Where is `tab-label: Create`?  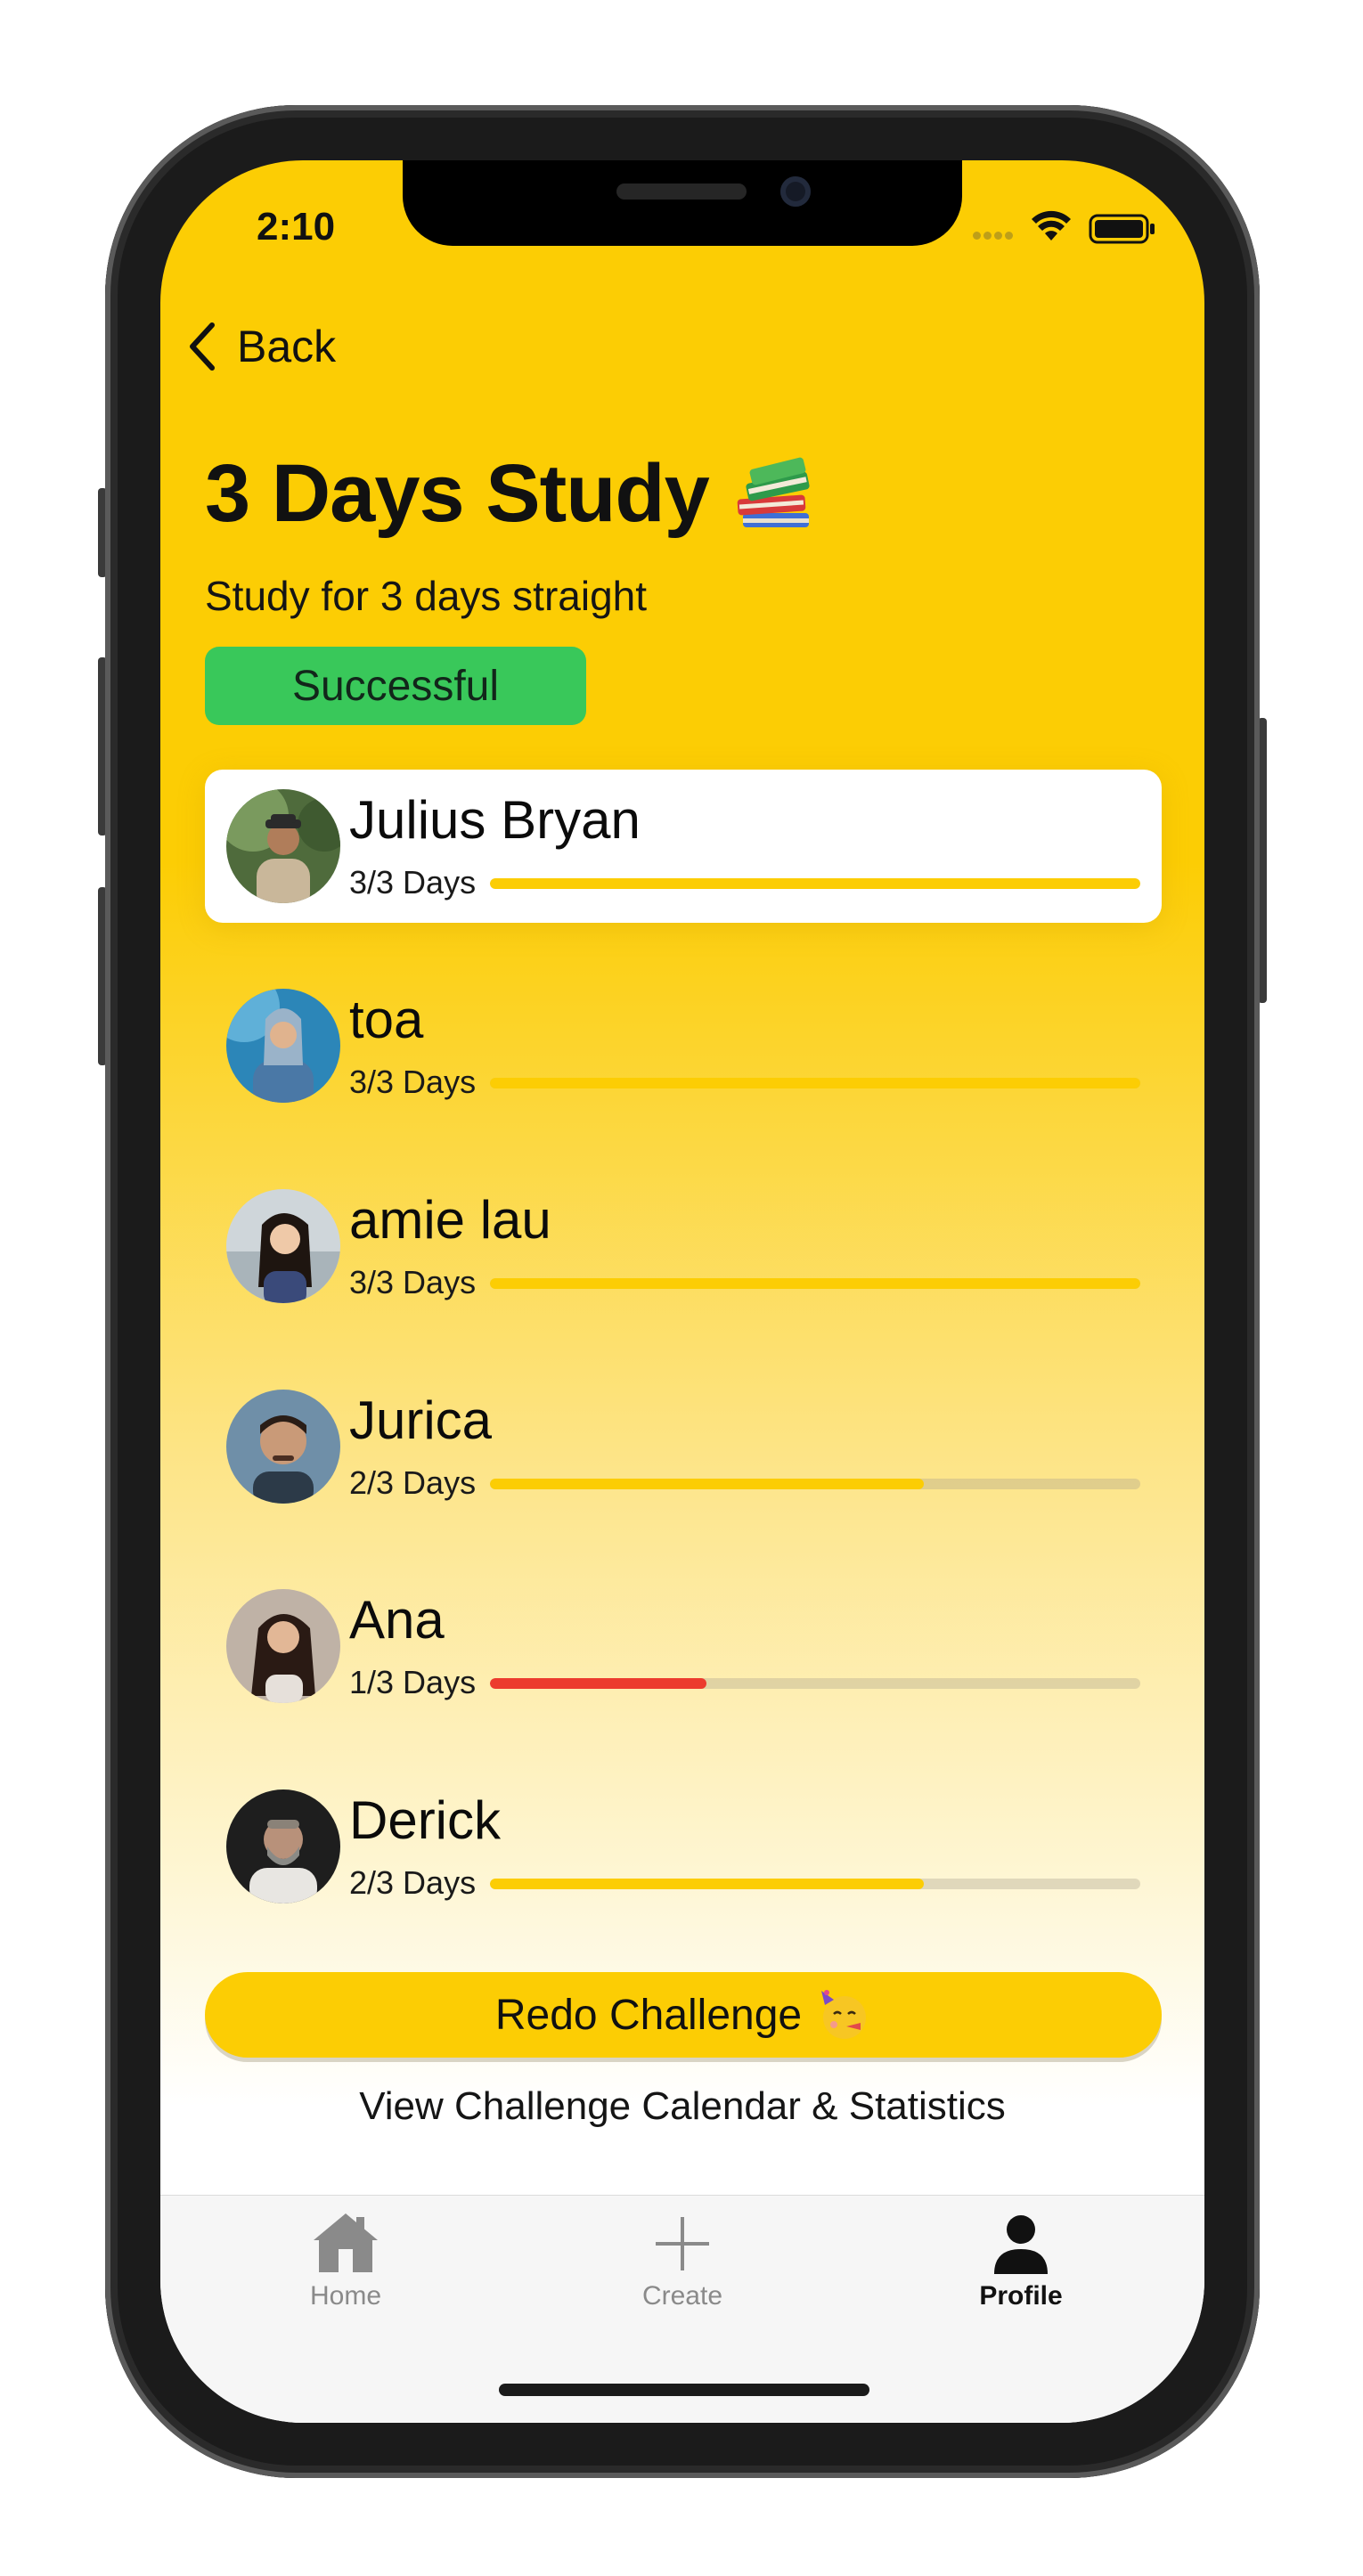 tab-label: Create is located at coordinates (682, 2296).